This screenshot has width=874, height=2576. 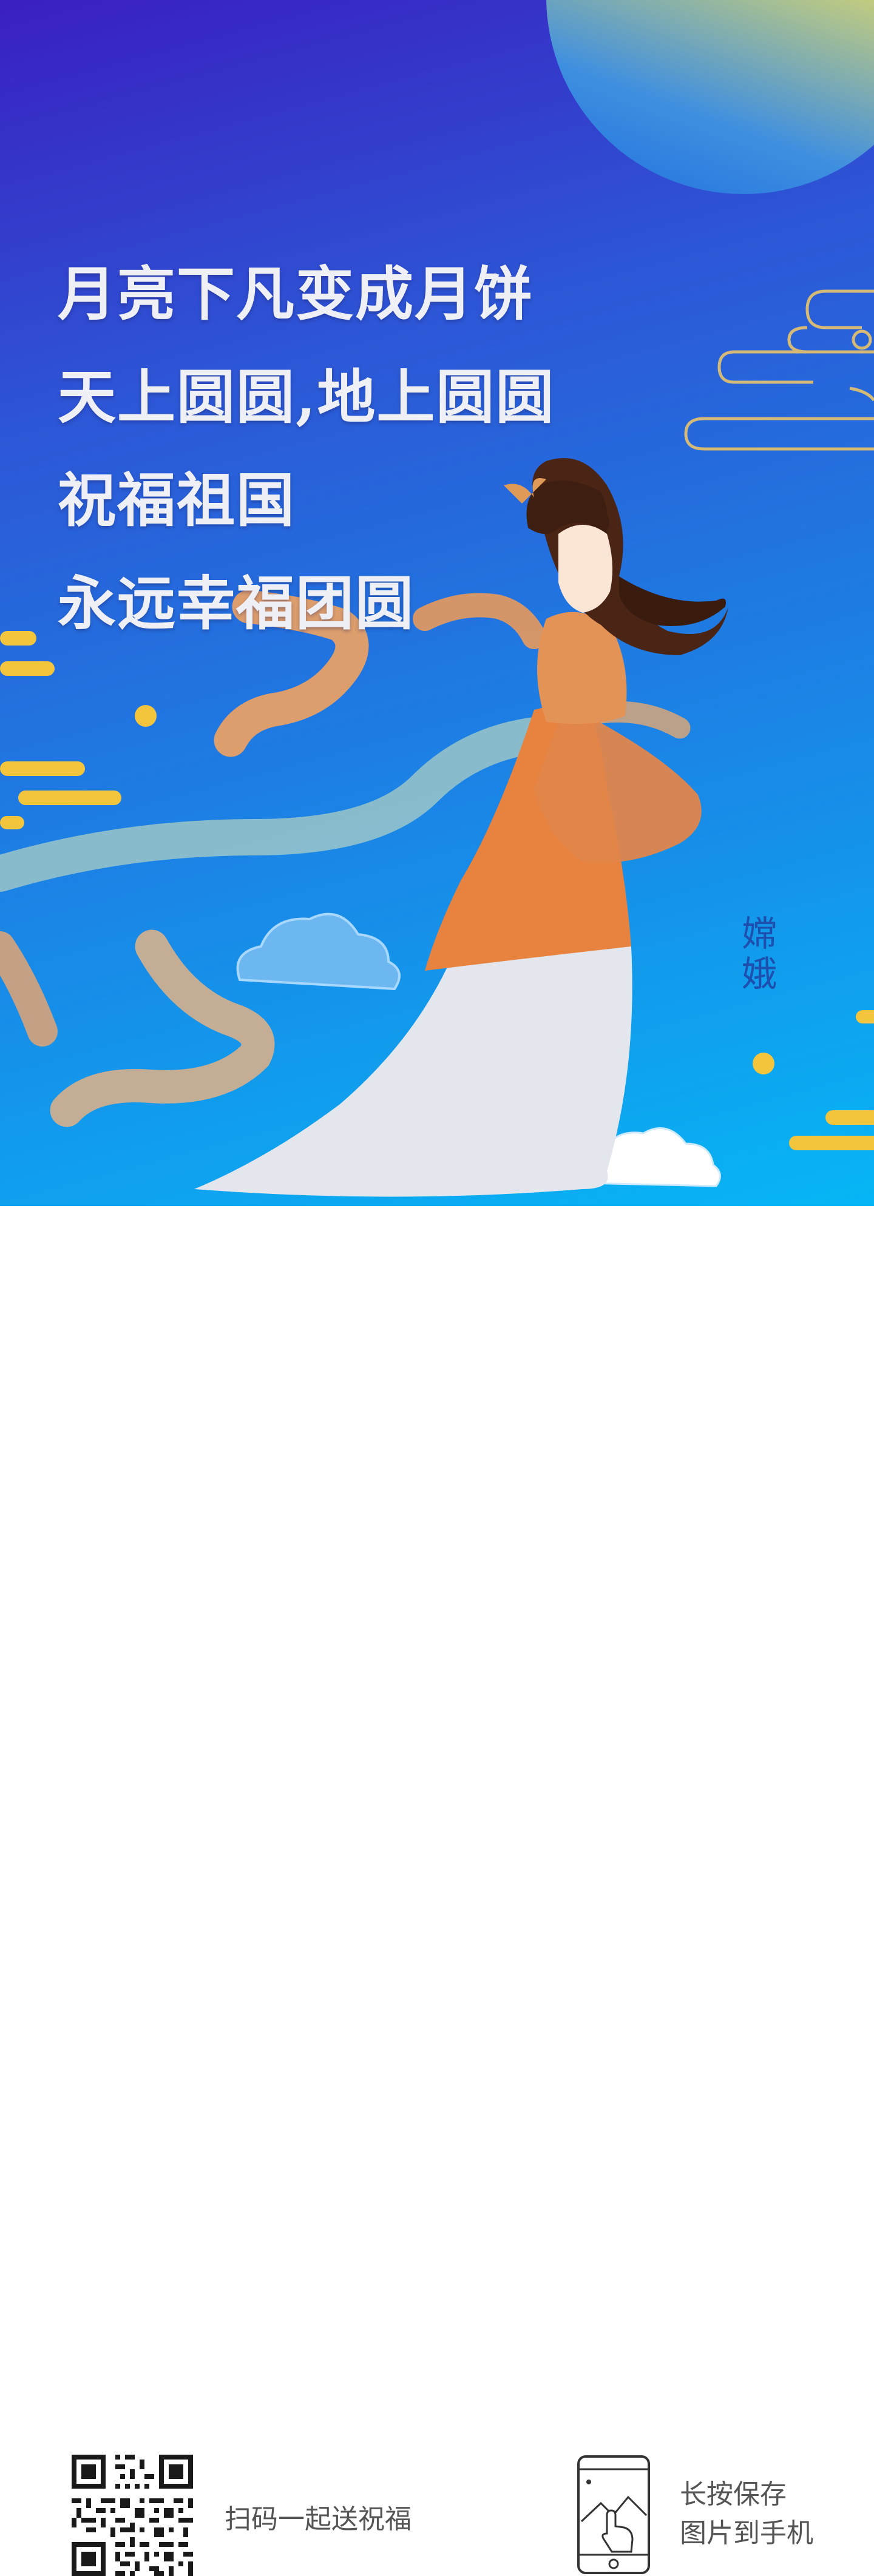 I want to click on character-label: 嫦娥, so click(x=756, y=955).